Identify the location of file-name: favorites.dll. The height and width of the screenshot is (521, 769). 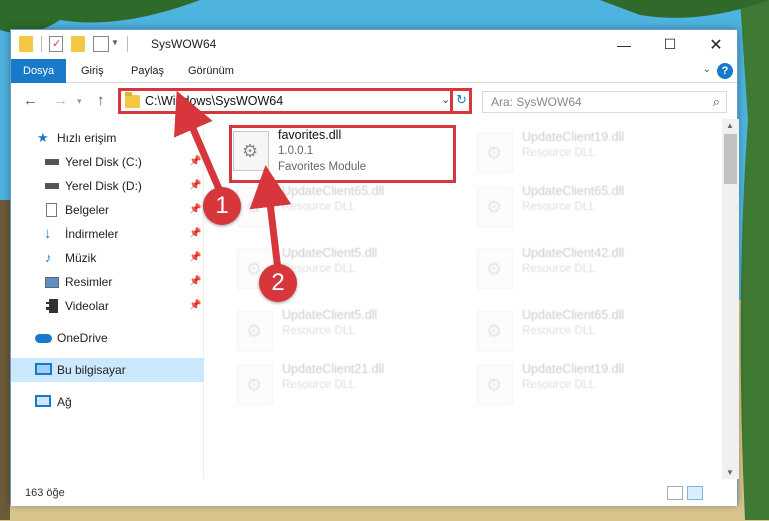
(310, 135).